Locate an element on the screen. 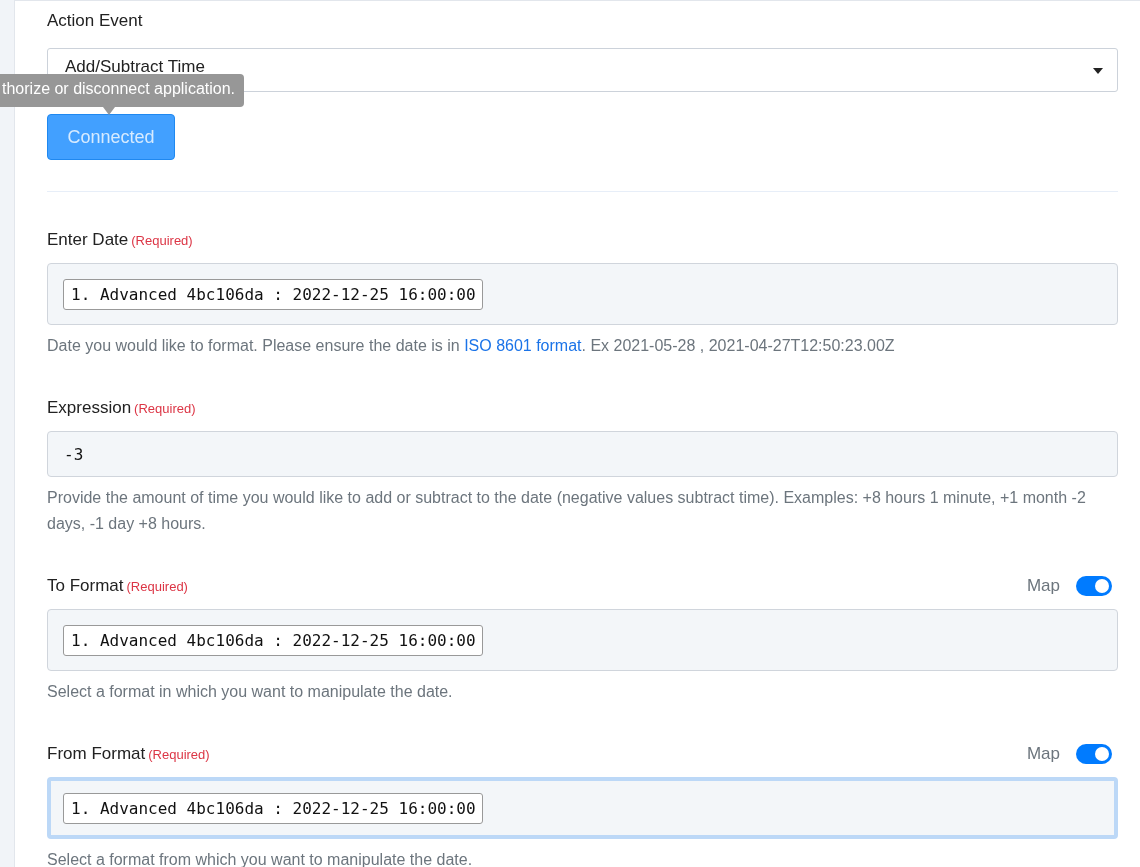 This screenshot has height=867, width=1140. field-label: To Format is located at coordinates (85, 585).